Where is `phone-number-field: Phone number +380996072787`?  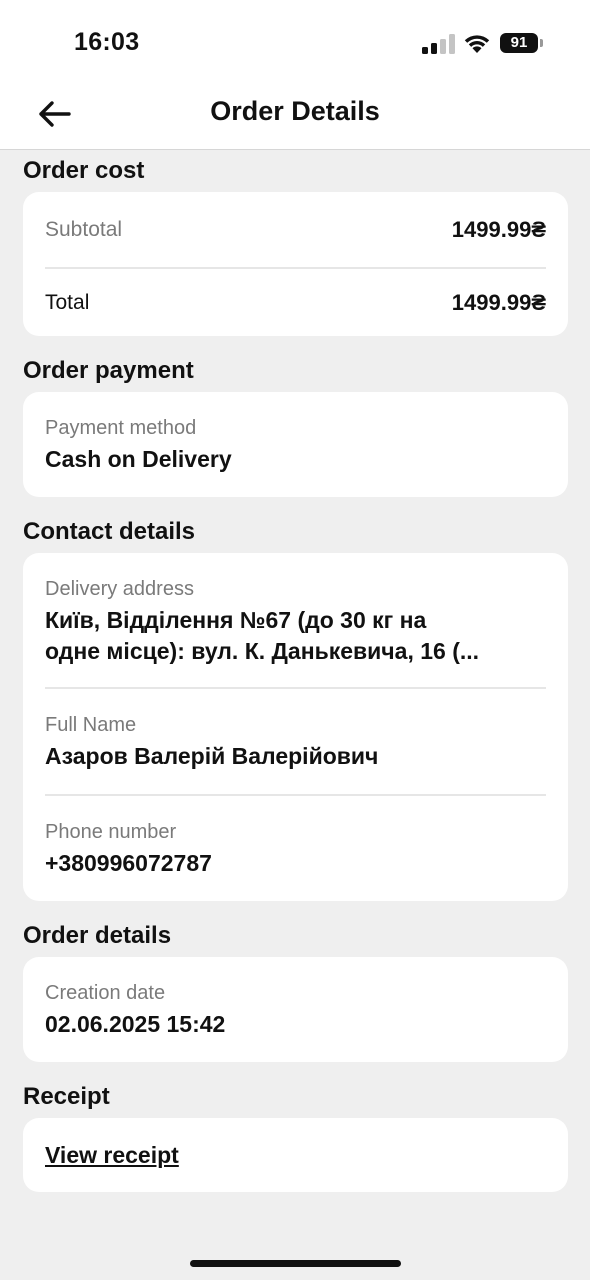
phone-number-field: Phone number +380996072787 is located at coordinates (295, 848).